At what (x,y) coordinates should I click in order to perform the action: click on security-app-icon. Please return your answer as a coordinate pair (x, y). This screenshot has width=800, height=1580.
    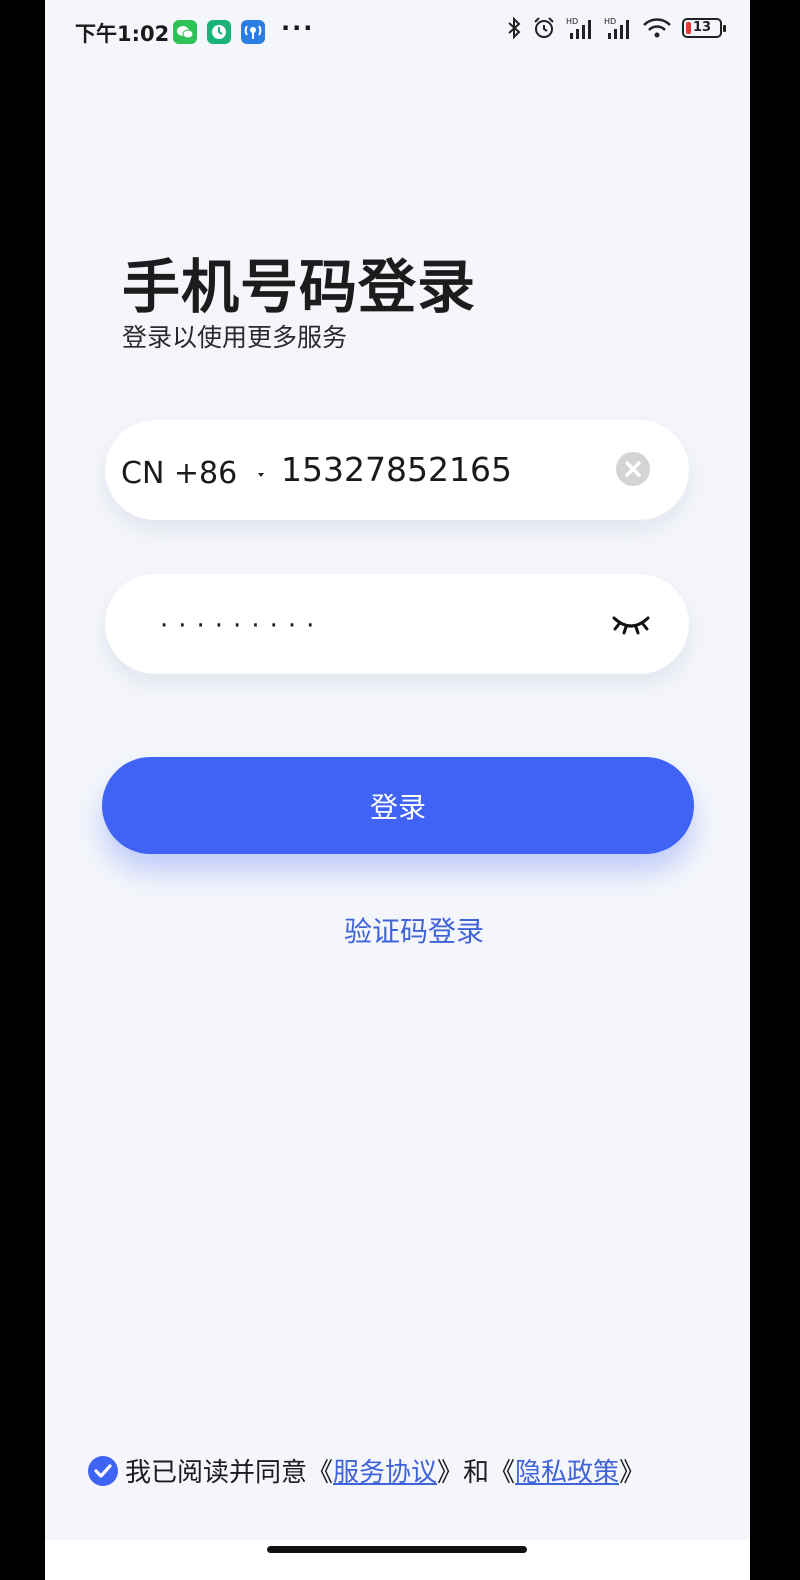
    Looking at the image, I should click on (219, 32).